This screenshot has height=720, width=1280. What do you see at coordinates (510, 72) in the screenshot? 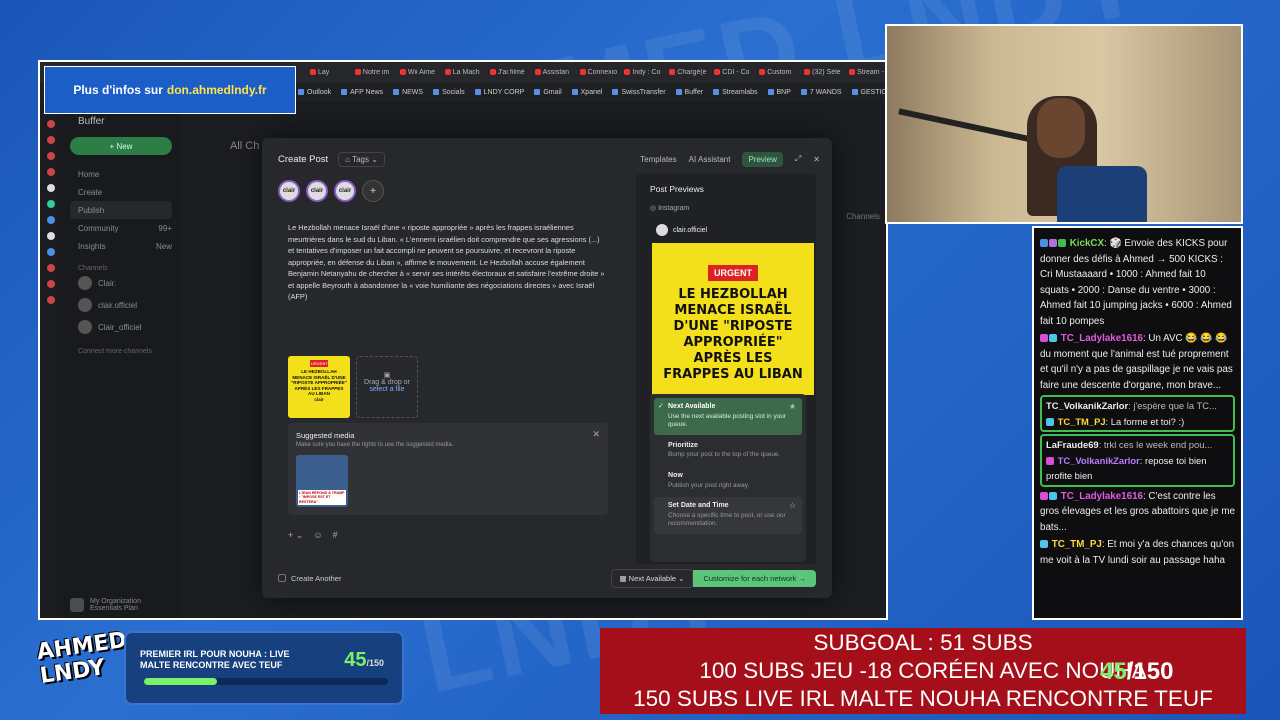
I see `browser-tab: J'ai filmé` at bounding box center [510, 72].